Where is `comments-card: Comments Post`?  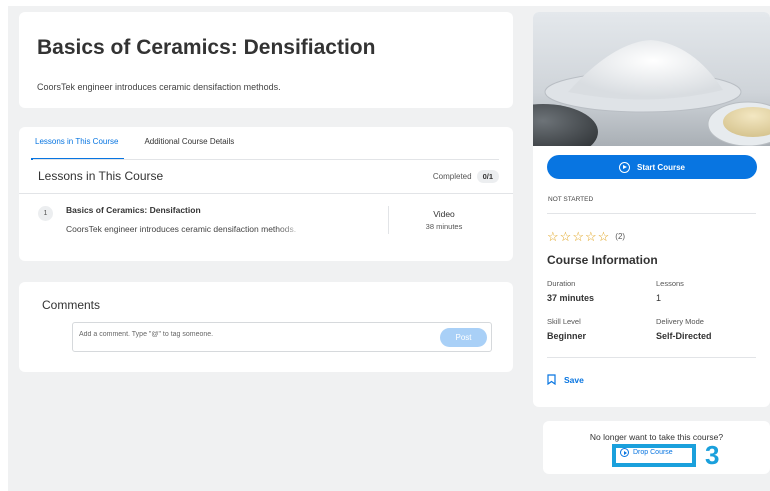
comments-card: Comments Post is located at coordinates (266, 327).